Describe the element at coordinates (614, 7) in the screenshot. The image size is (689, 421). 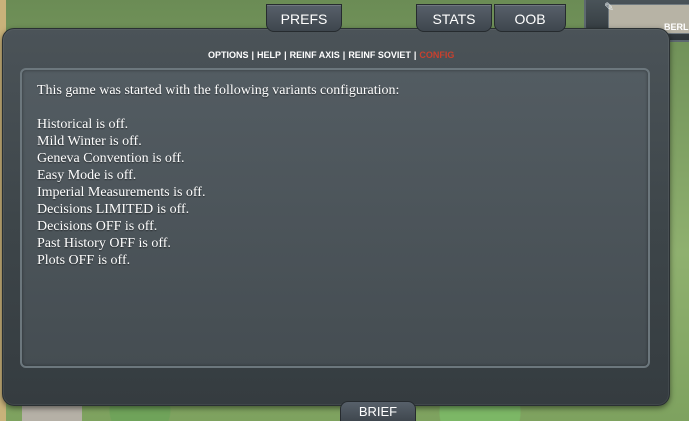
I see `minimap-toggle-icon: ✎` at that location.